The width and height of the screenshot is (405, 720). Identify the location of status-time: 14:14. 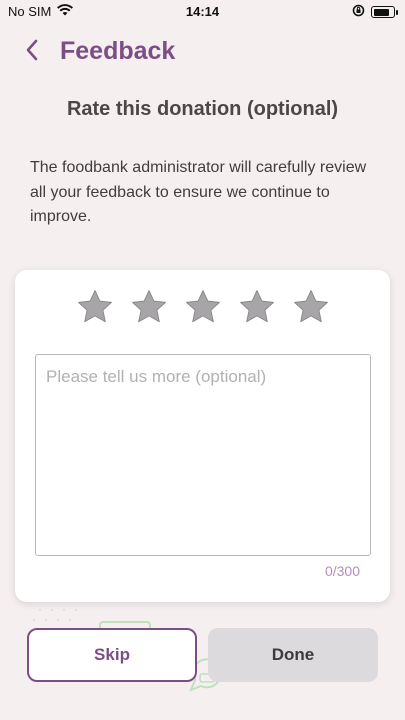
(202, 11).